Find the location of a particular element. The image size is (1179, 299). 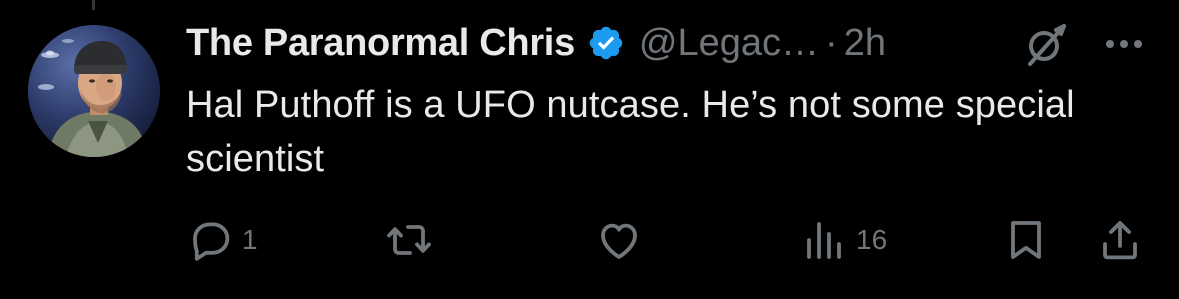

bookmark-icon is located at coordinates (1026, 240).